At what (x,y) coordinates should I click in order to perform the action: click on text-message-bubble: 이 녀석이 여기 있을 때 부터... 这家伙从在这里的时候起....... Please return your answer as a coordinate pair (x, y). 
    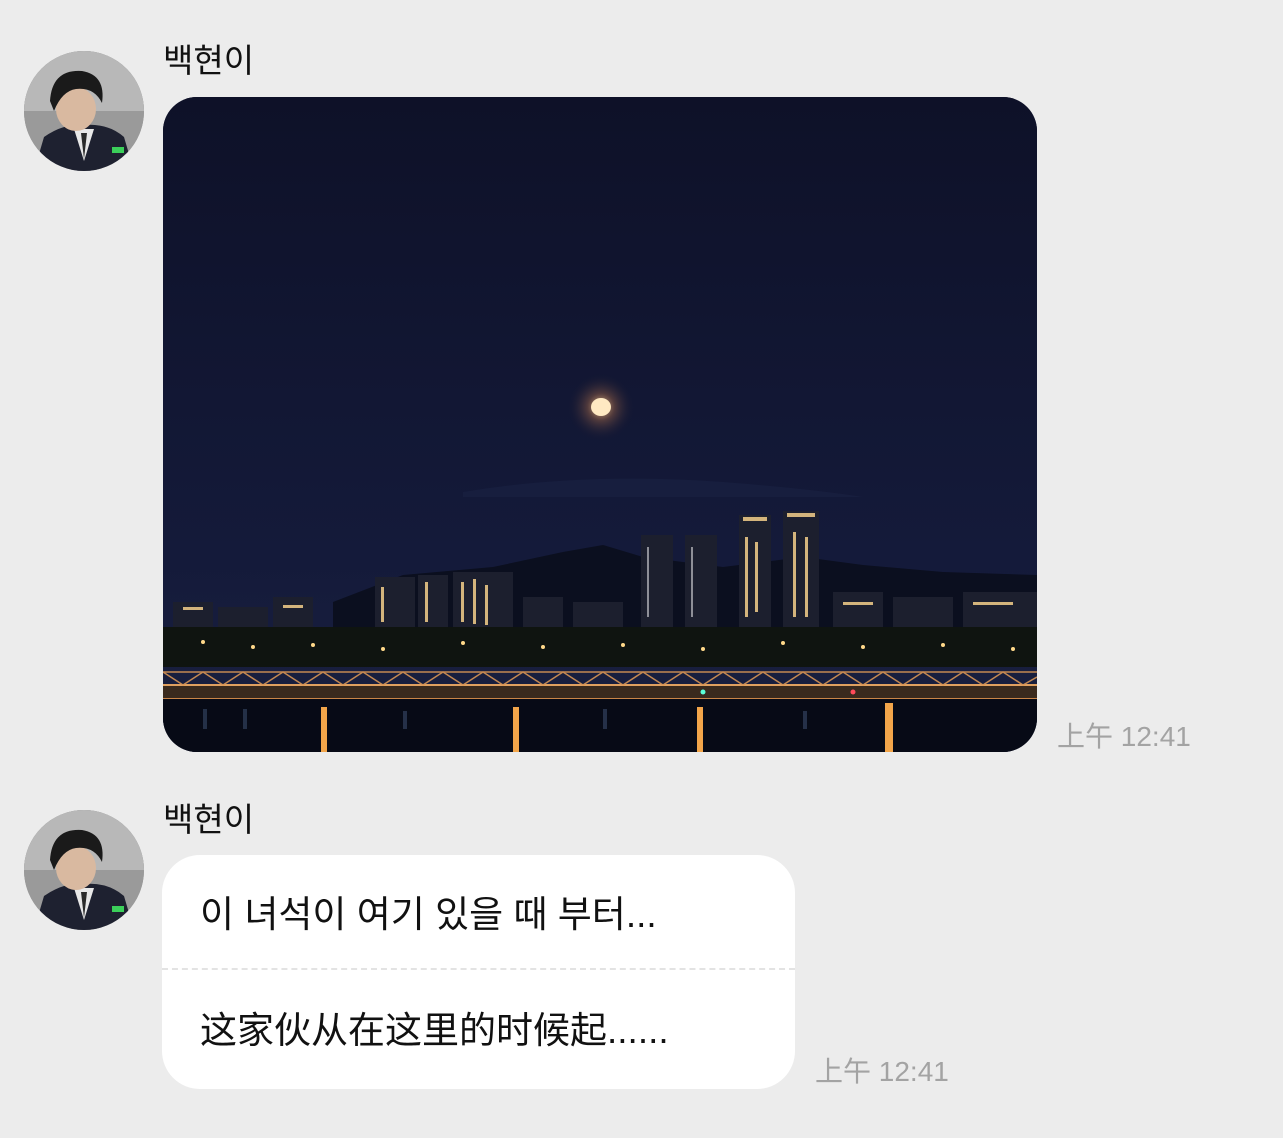
    Looking at the image, I should click on (478, 972).